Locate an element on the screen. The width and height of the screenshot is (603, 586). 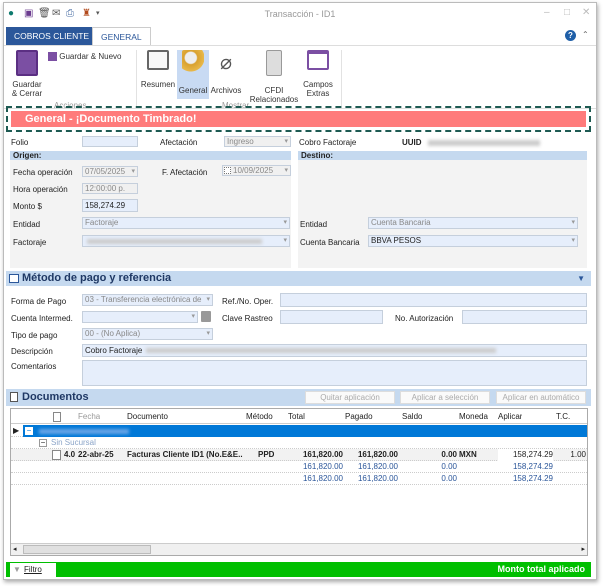
subtotal-pagado: 161,820.00 is located at coordinates (377, 466).